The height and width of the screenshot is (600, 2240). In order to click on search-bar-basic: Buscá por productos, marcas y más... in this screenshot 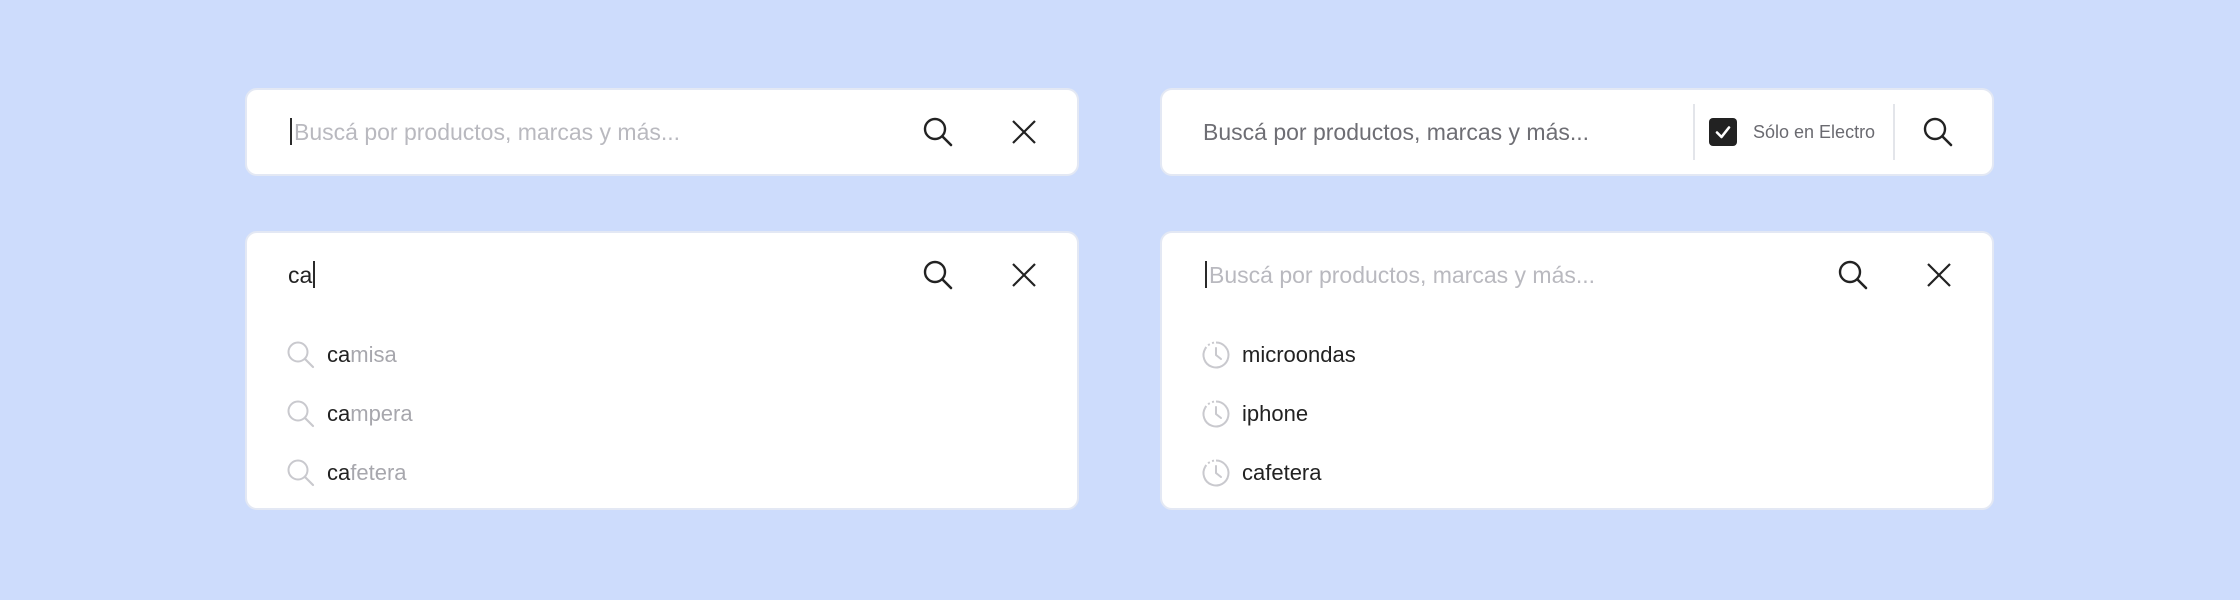, I will do `click(662, 132)`.